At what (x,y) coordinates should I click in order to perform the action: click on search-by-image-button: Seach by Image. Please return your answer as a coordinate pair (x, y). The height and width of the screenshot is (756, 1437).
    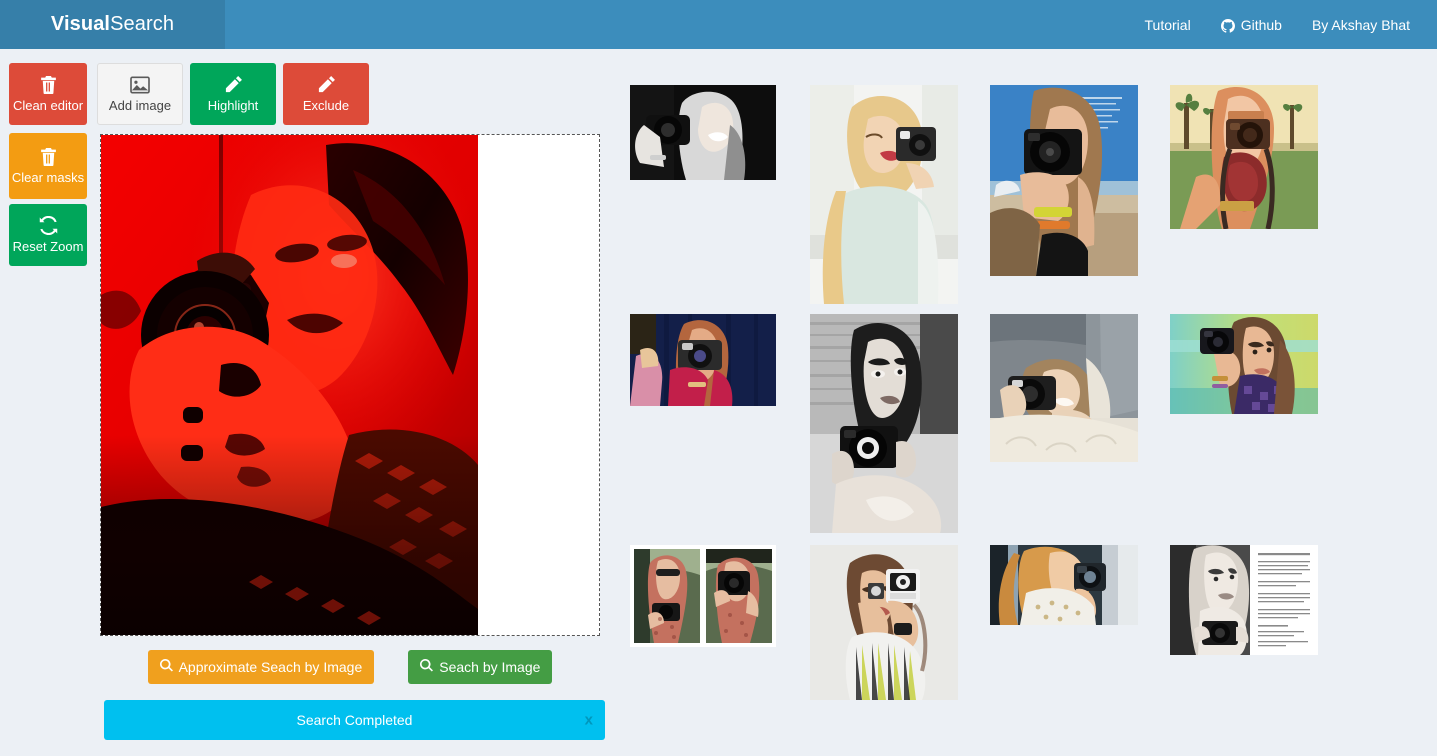
    Looking at the image, I should click on (480, 667).